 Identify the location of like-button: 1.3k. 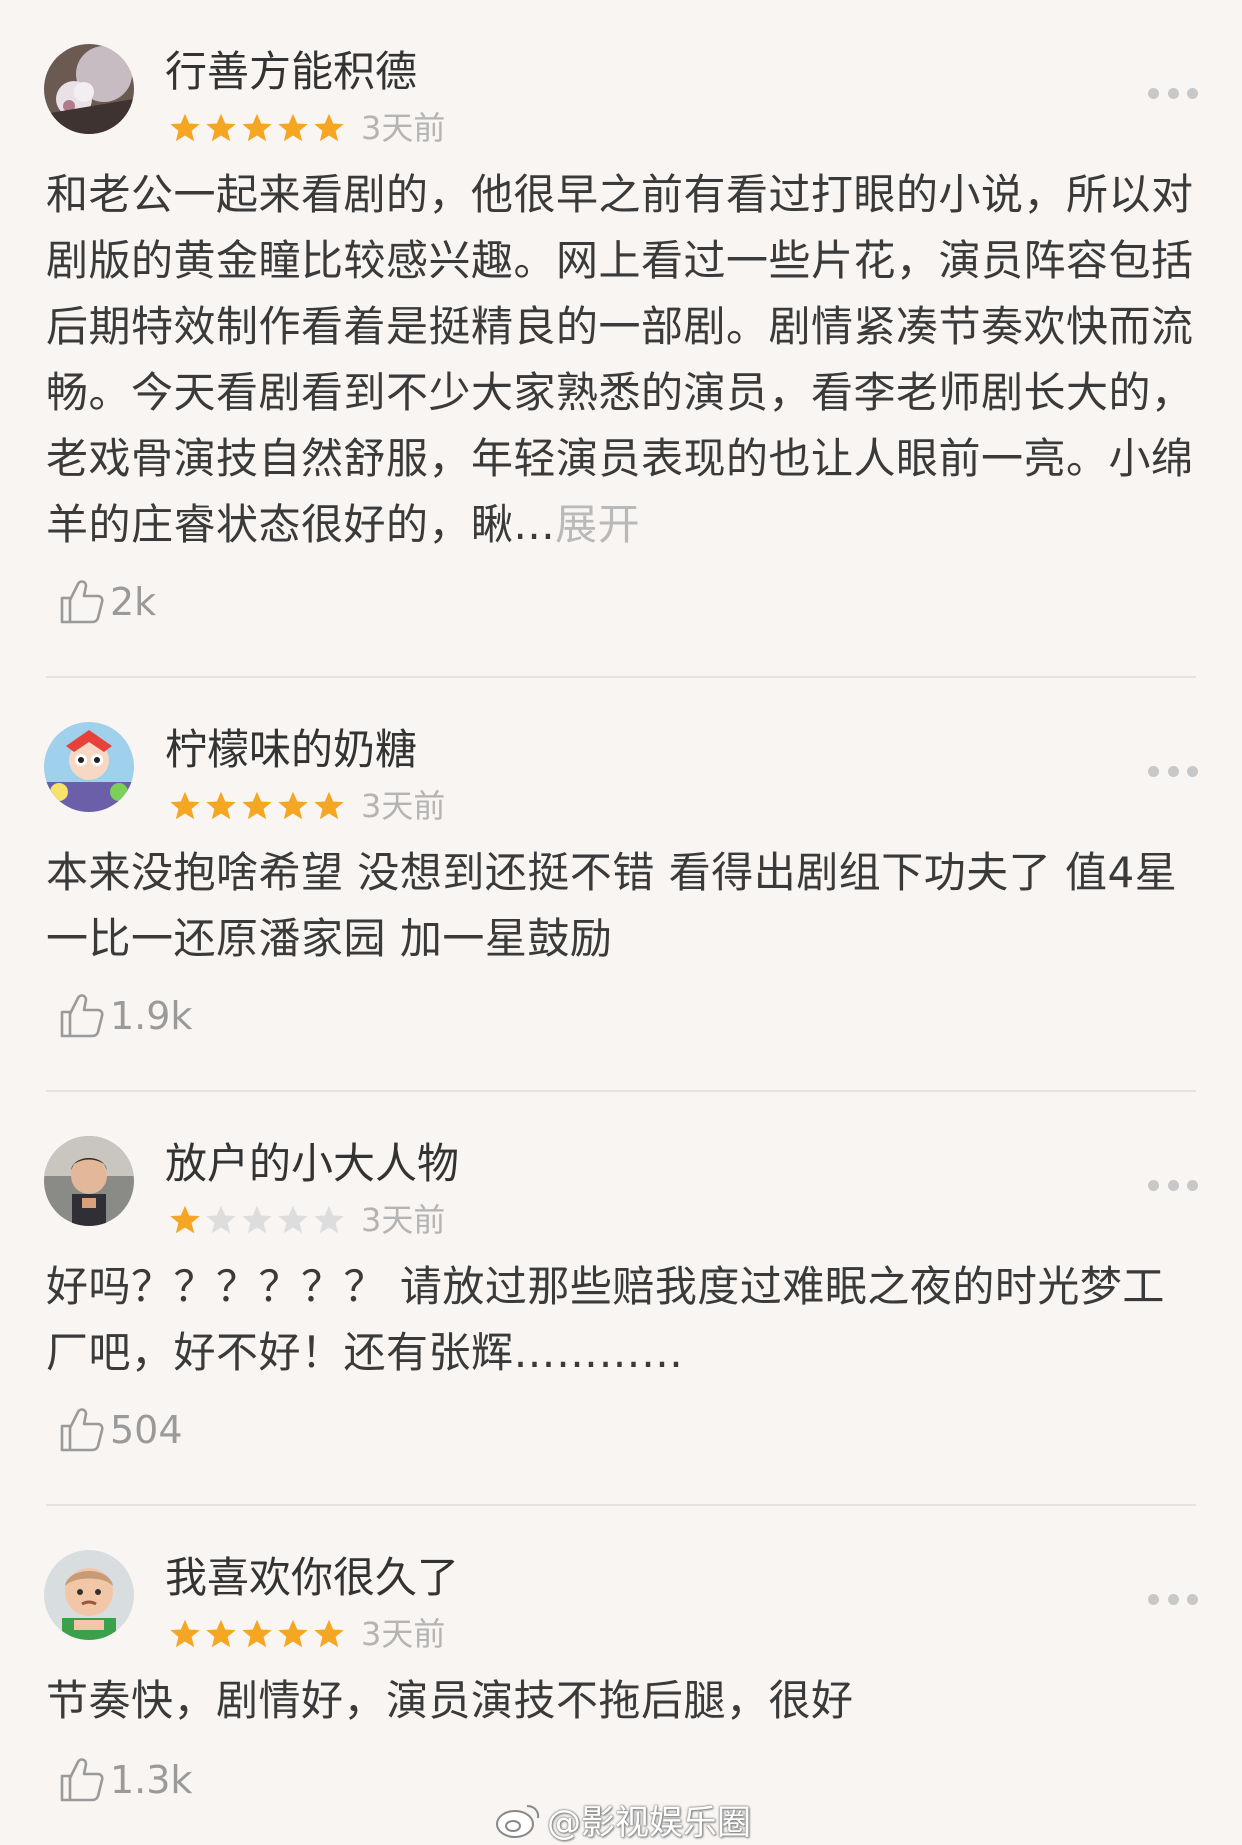
(125, 1780).